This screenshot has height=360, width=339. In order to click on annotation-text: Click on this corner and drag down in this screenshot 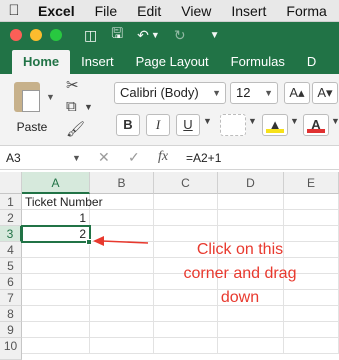, I will do `click(240, 274)`.